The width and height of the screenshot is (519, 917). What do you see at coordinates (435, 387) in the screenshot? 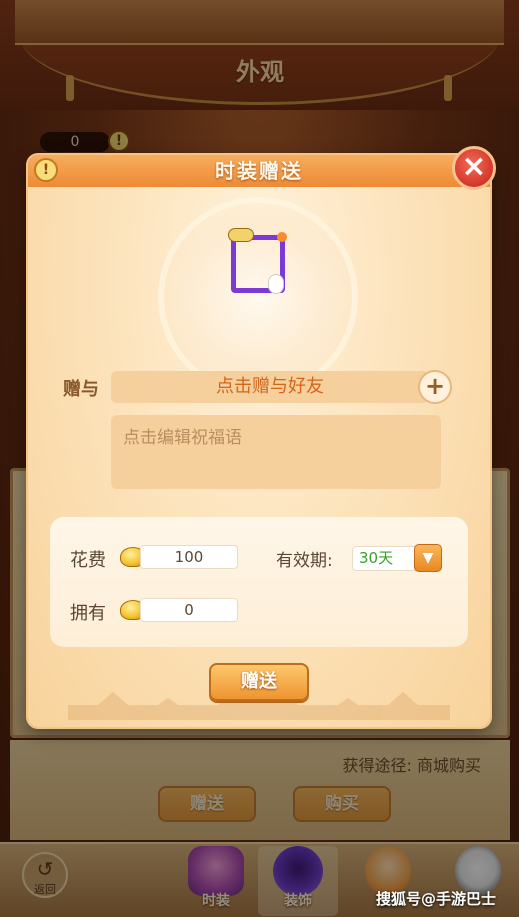
I see `add-friend-button: +` at bounding box center [435, 387].